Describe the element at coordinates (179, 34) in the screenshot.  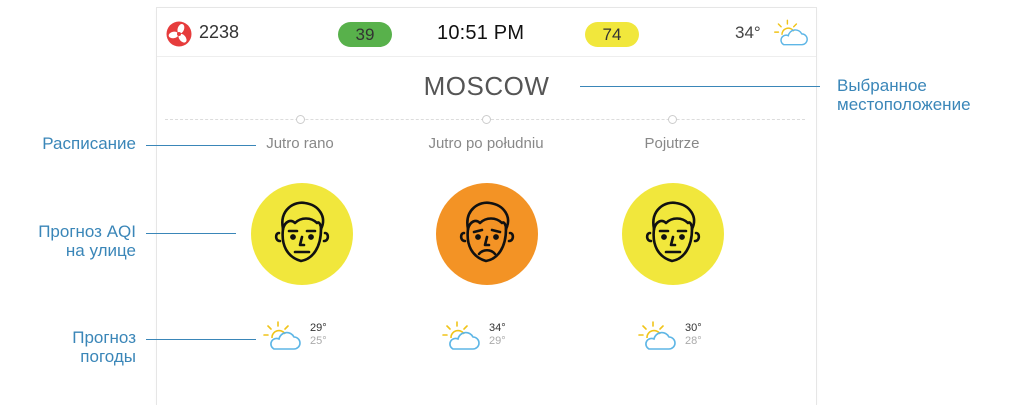
I see `fan-icon` at that location.